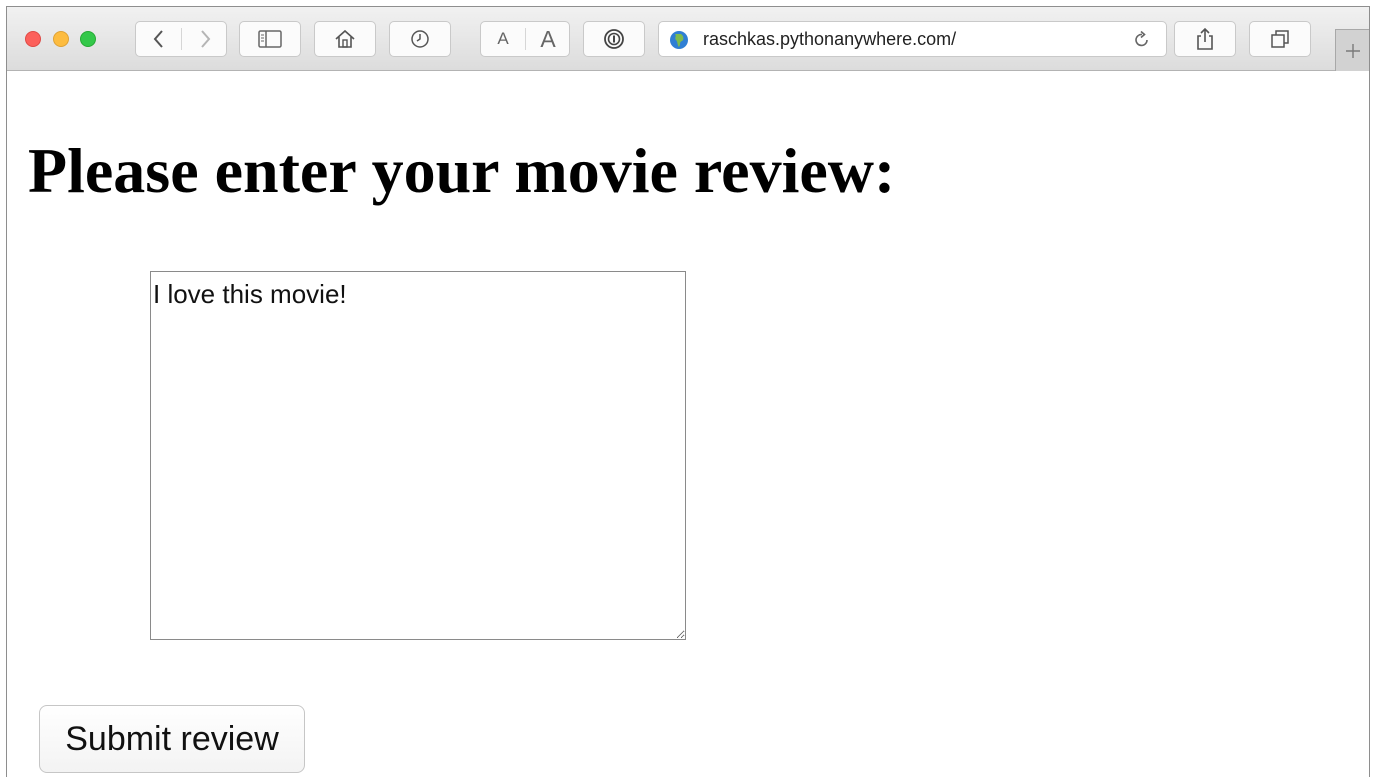  I want to click on address-bar: raschkas.pythonanywhere.com/, so click(912, 39).